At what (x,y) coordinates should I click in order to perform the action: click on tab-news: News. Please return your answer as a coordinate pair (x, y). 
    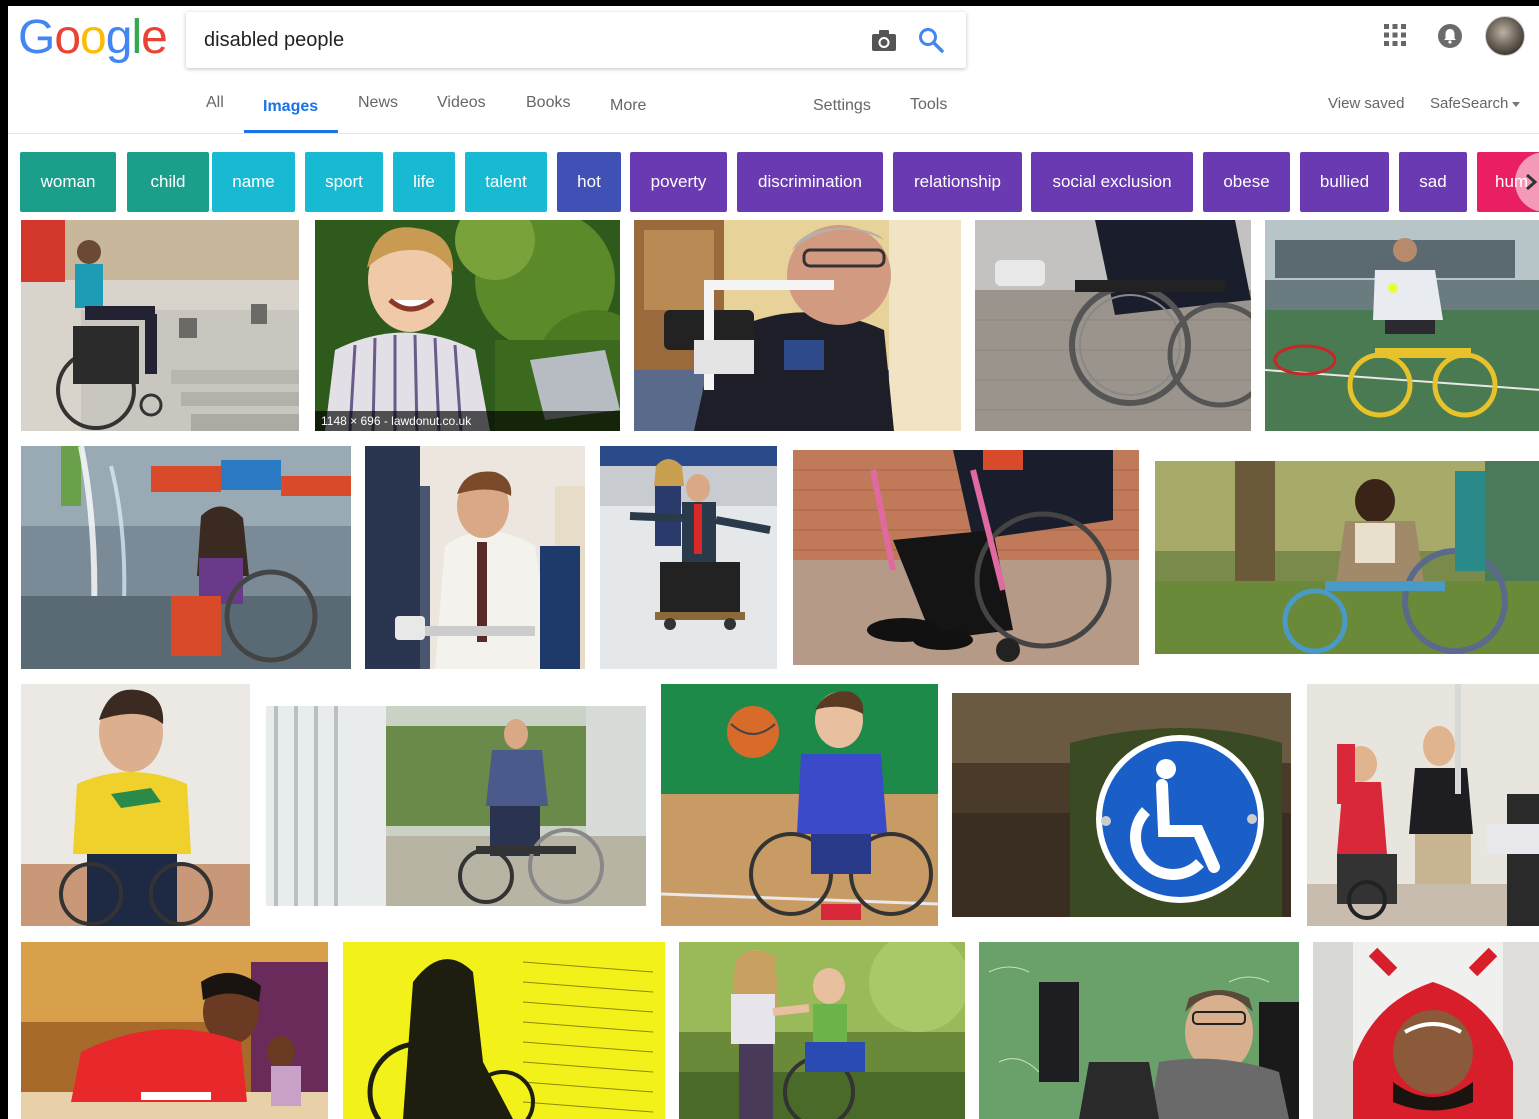
    Looking at the image, I should click on (378, 103).